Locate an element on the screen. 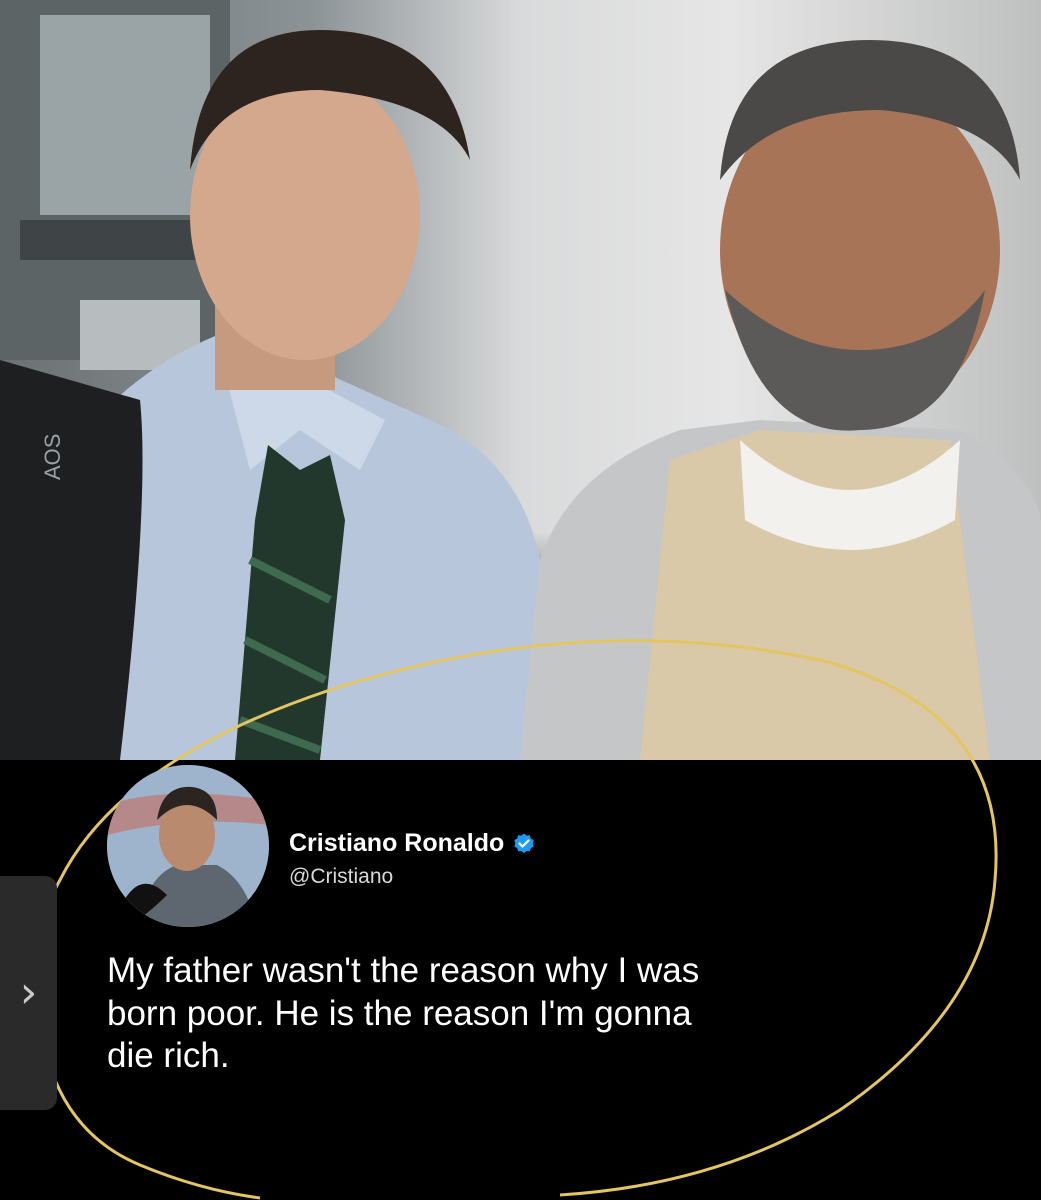 The height and width of the screenshot is (1200, 1041). author-name-row: Cristiano Ronaldo is located at coordinates (412, 843).